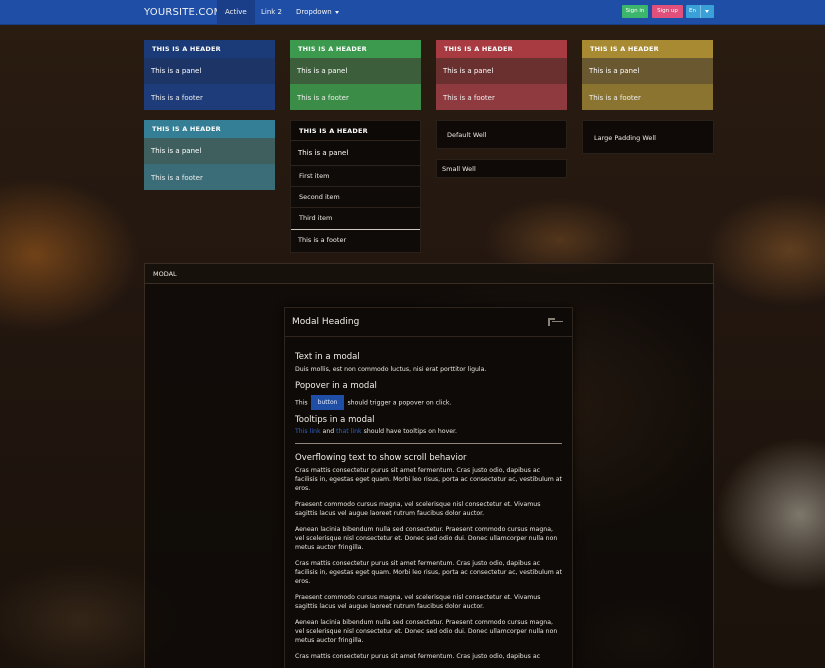 The width and height of the screenshot is (825, 668). What do you see at coordinates (429, 274) in the screenshot?
I see `modal-section-title: MODAL` at bounding box center [429, 274].